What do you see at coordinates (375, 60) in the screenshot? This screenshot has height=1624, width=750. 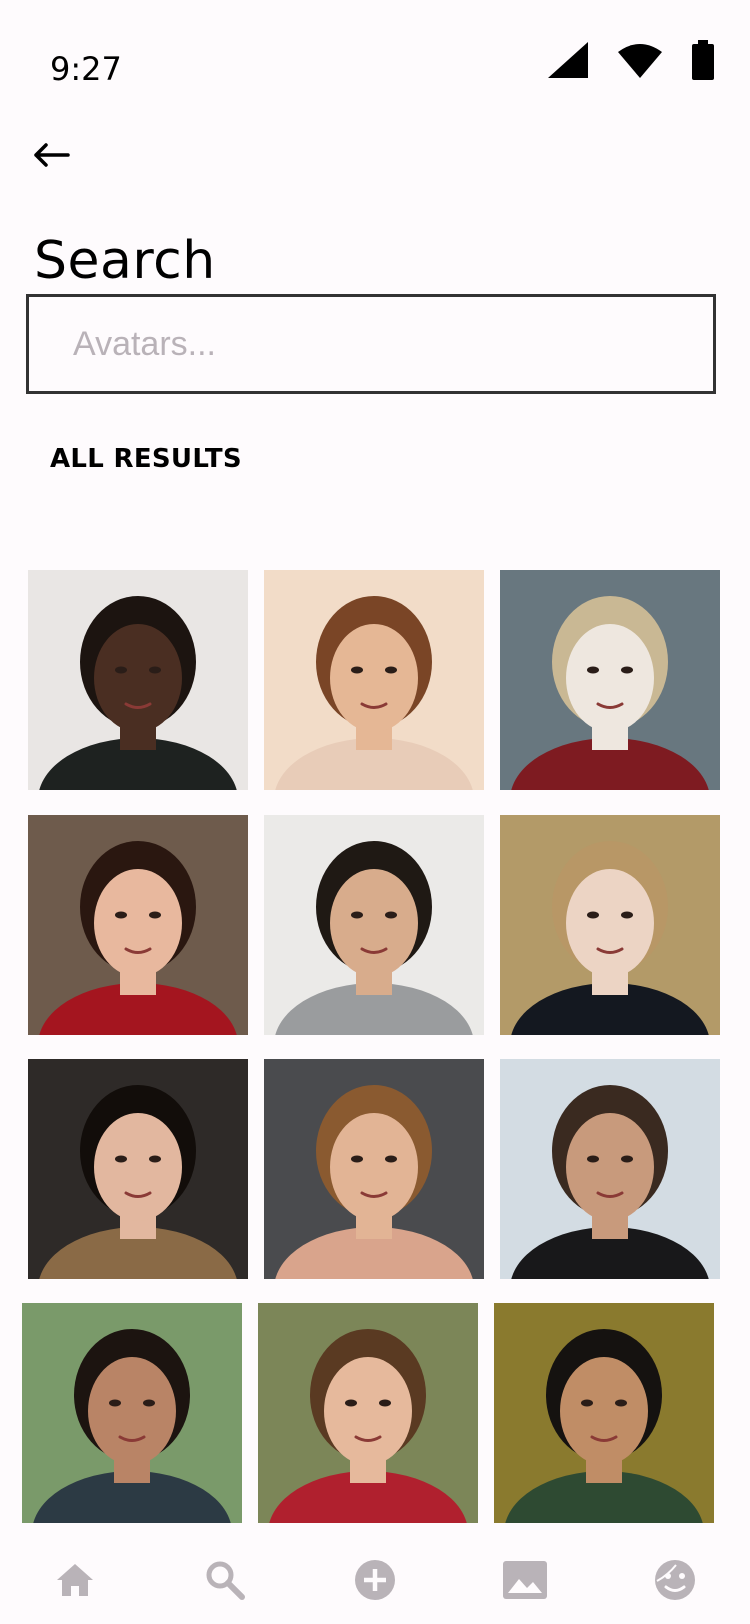 I see `status-bar: 9:27` at bounding box center [375, 60].